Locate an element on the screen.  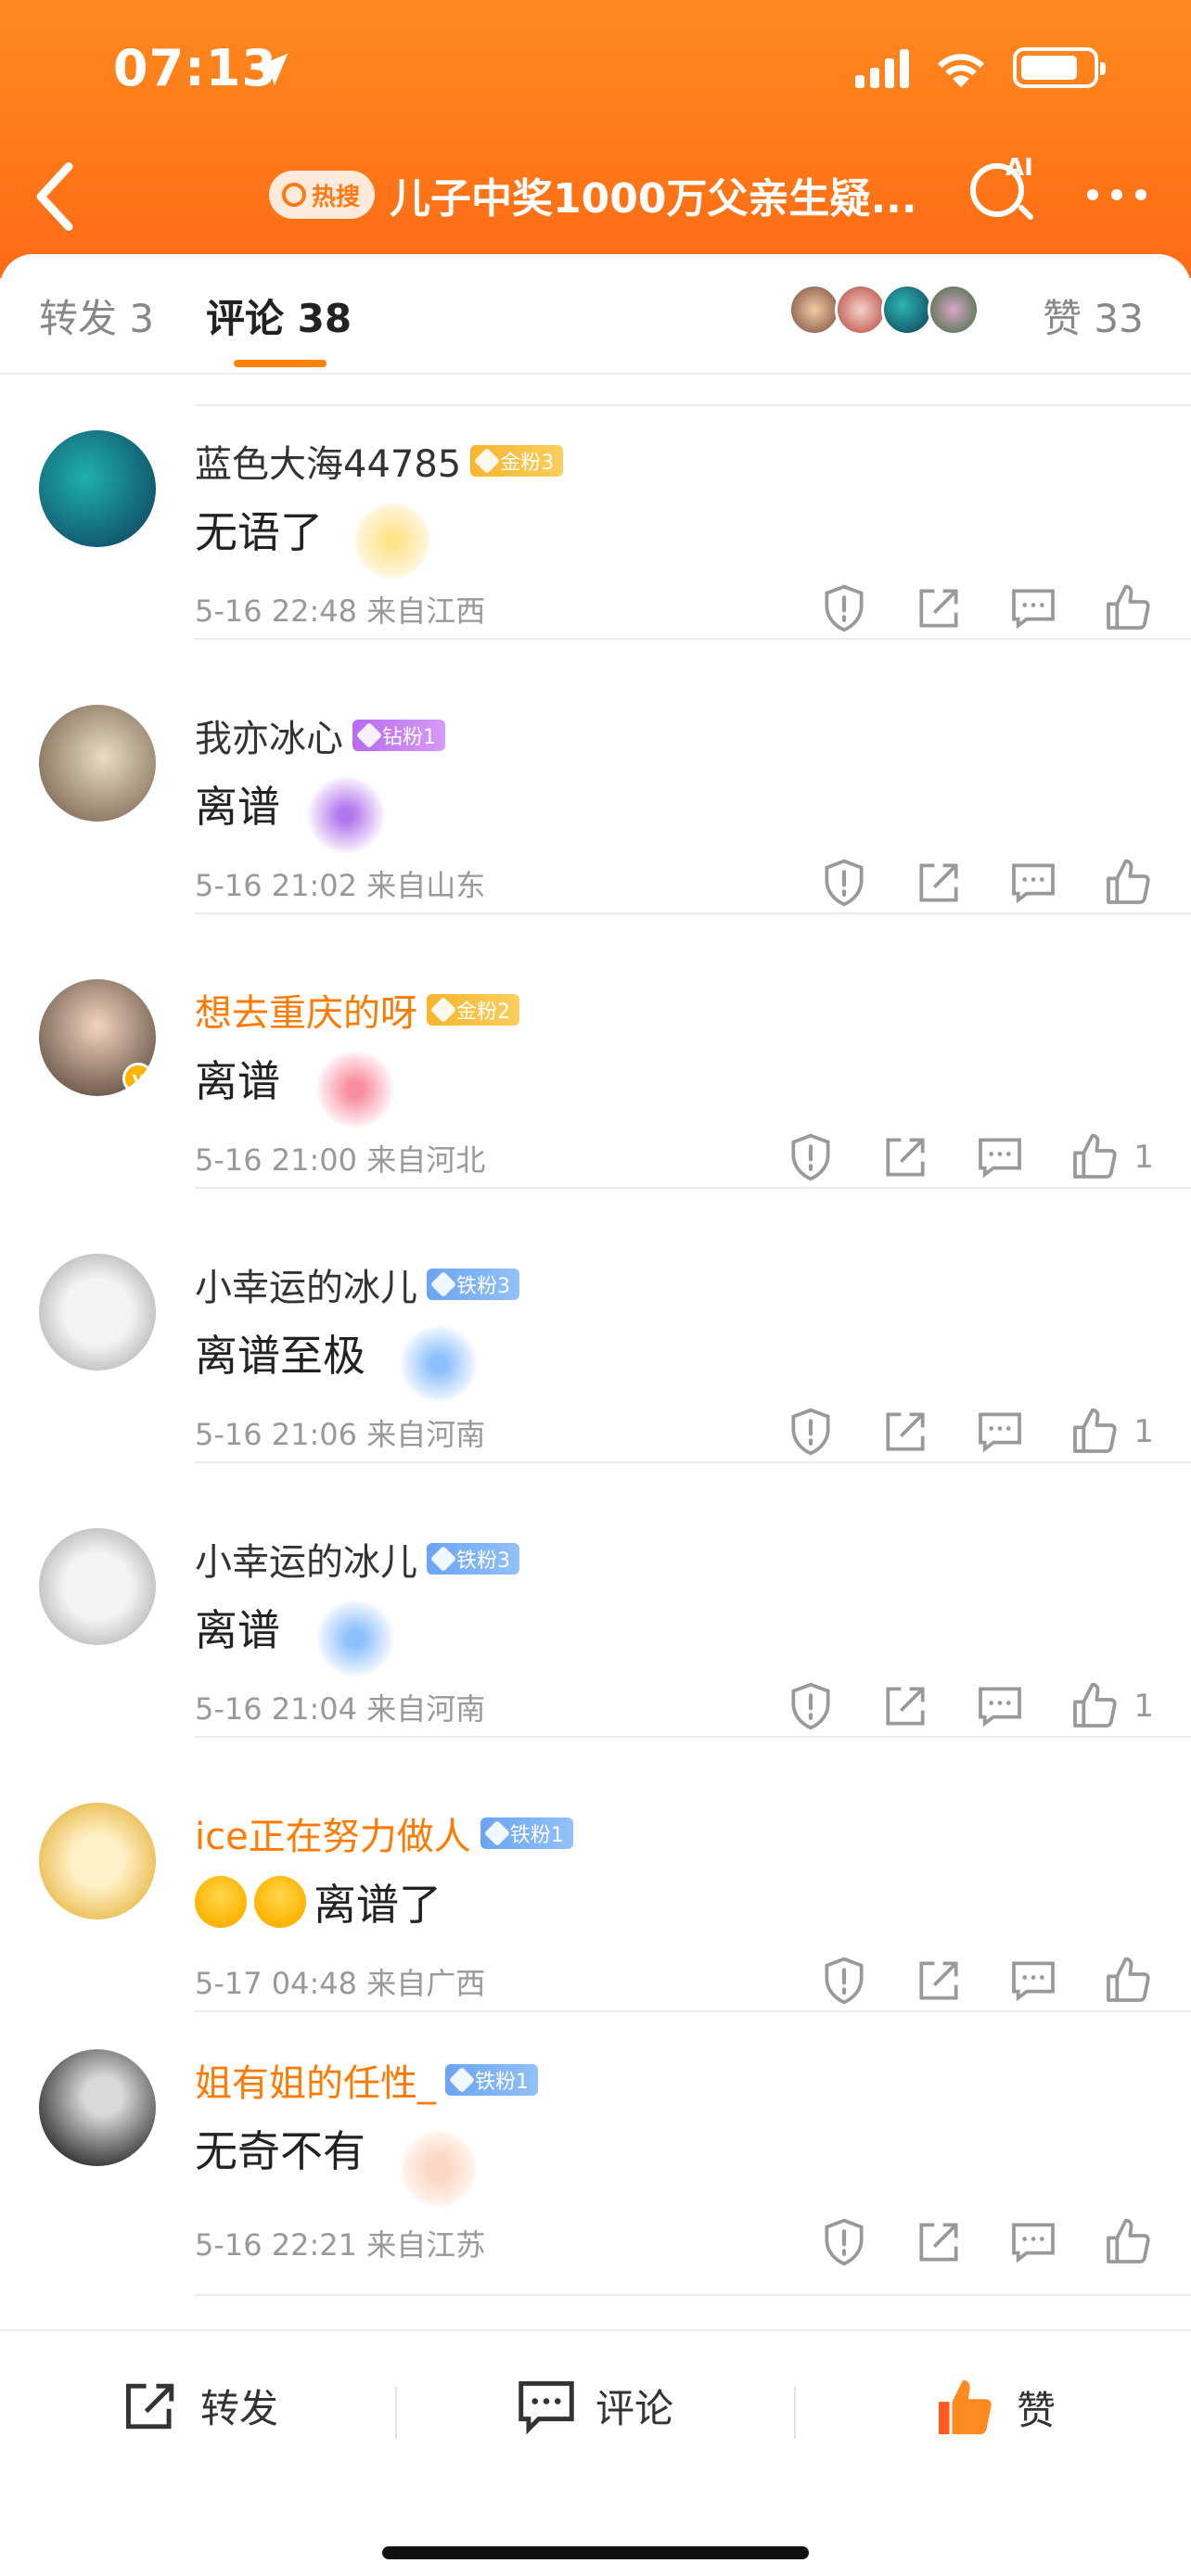
status-indicators is located at coordinates (981, 67).